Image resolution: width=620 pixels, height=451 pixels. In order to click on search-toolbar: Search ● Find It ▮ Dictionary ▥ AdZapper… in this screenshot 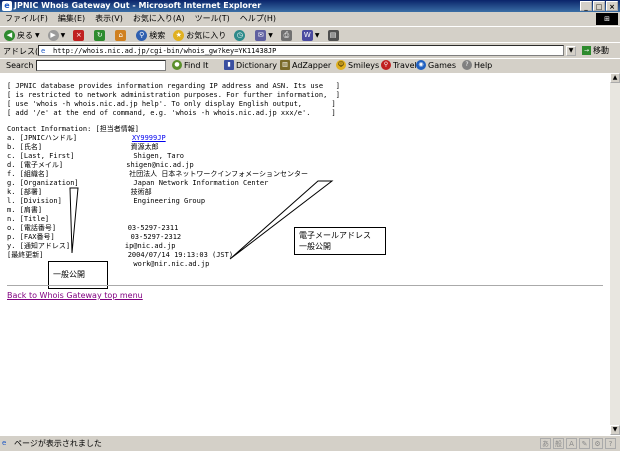, I will do `click(310, 66)`.